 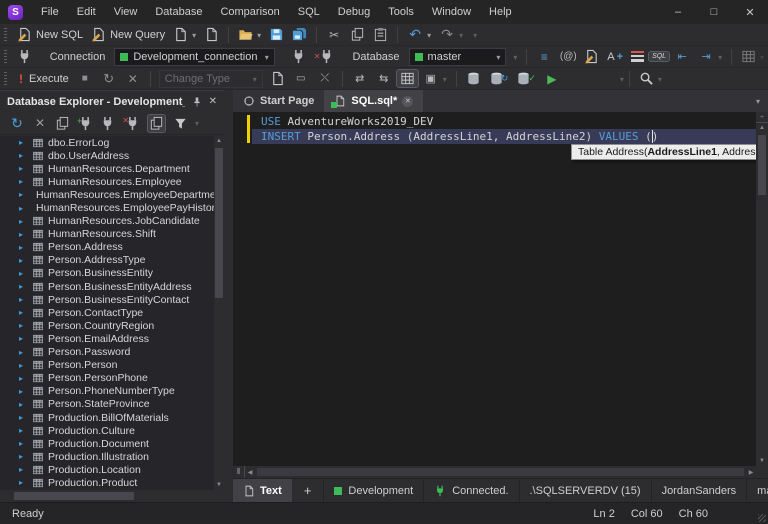 What do you see at coordinates (552, 79) in the screenshot?
I see `run-script-button: ▶` at bounding box center [552, 79].